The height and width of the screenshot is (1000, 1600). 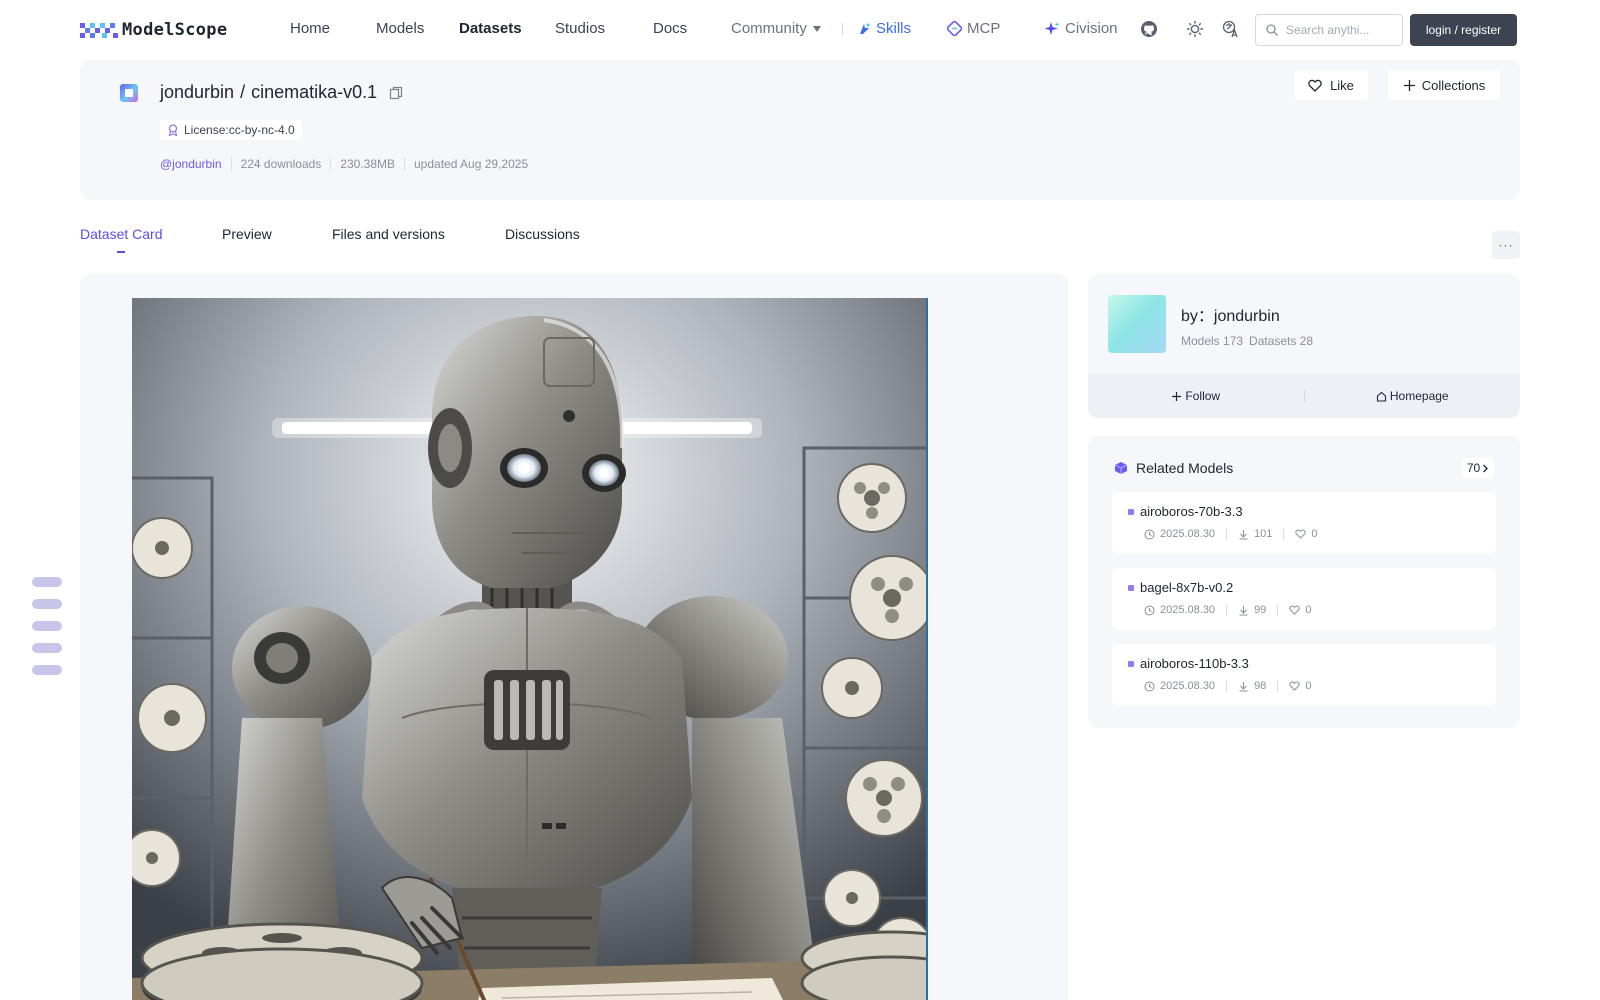 What do you see at coordinates (1260, 610) in the screenshot?
I see `model-downloads: 99` at bounding box center [1260, 610].